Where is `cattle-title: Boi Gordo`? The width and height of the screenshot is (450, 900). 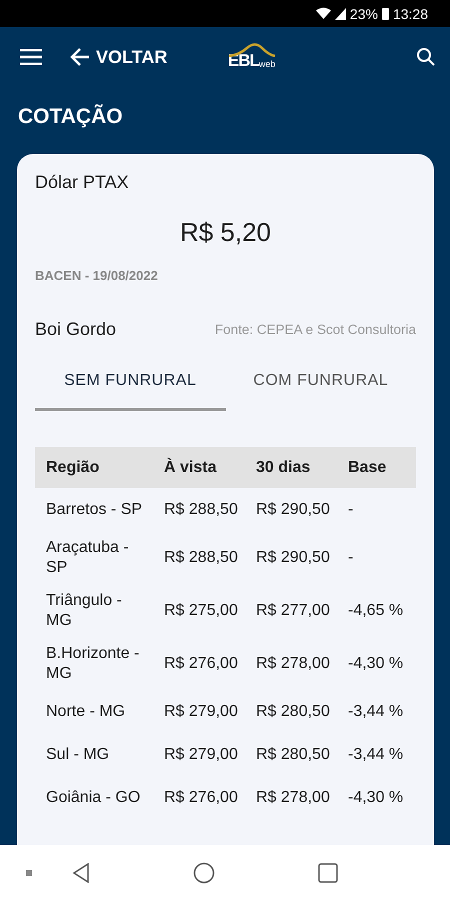 cattle-title: Boi Gordo is located at coordinates (75, 329).